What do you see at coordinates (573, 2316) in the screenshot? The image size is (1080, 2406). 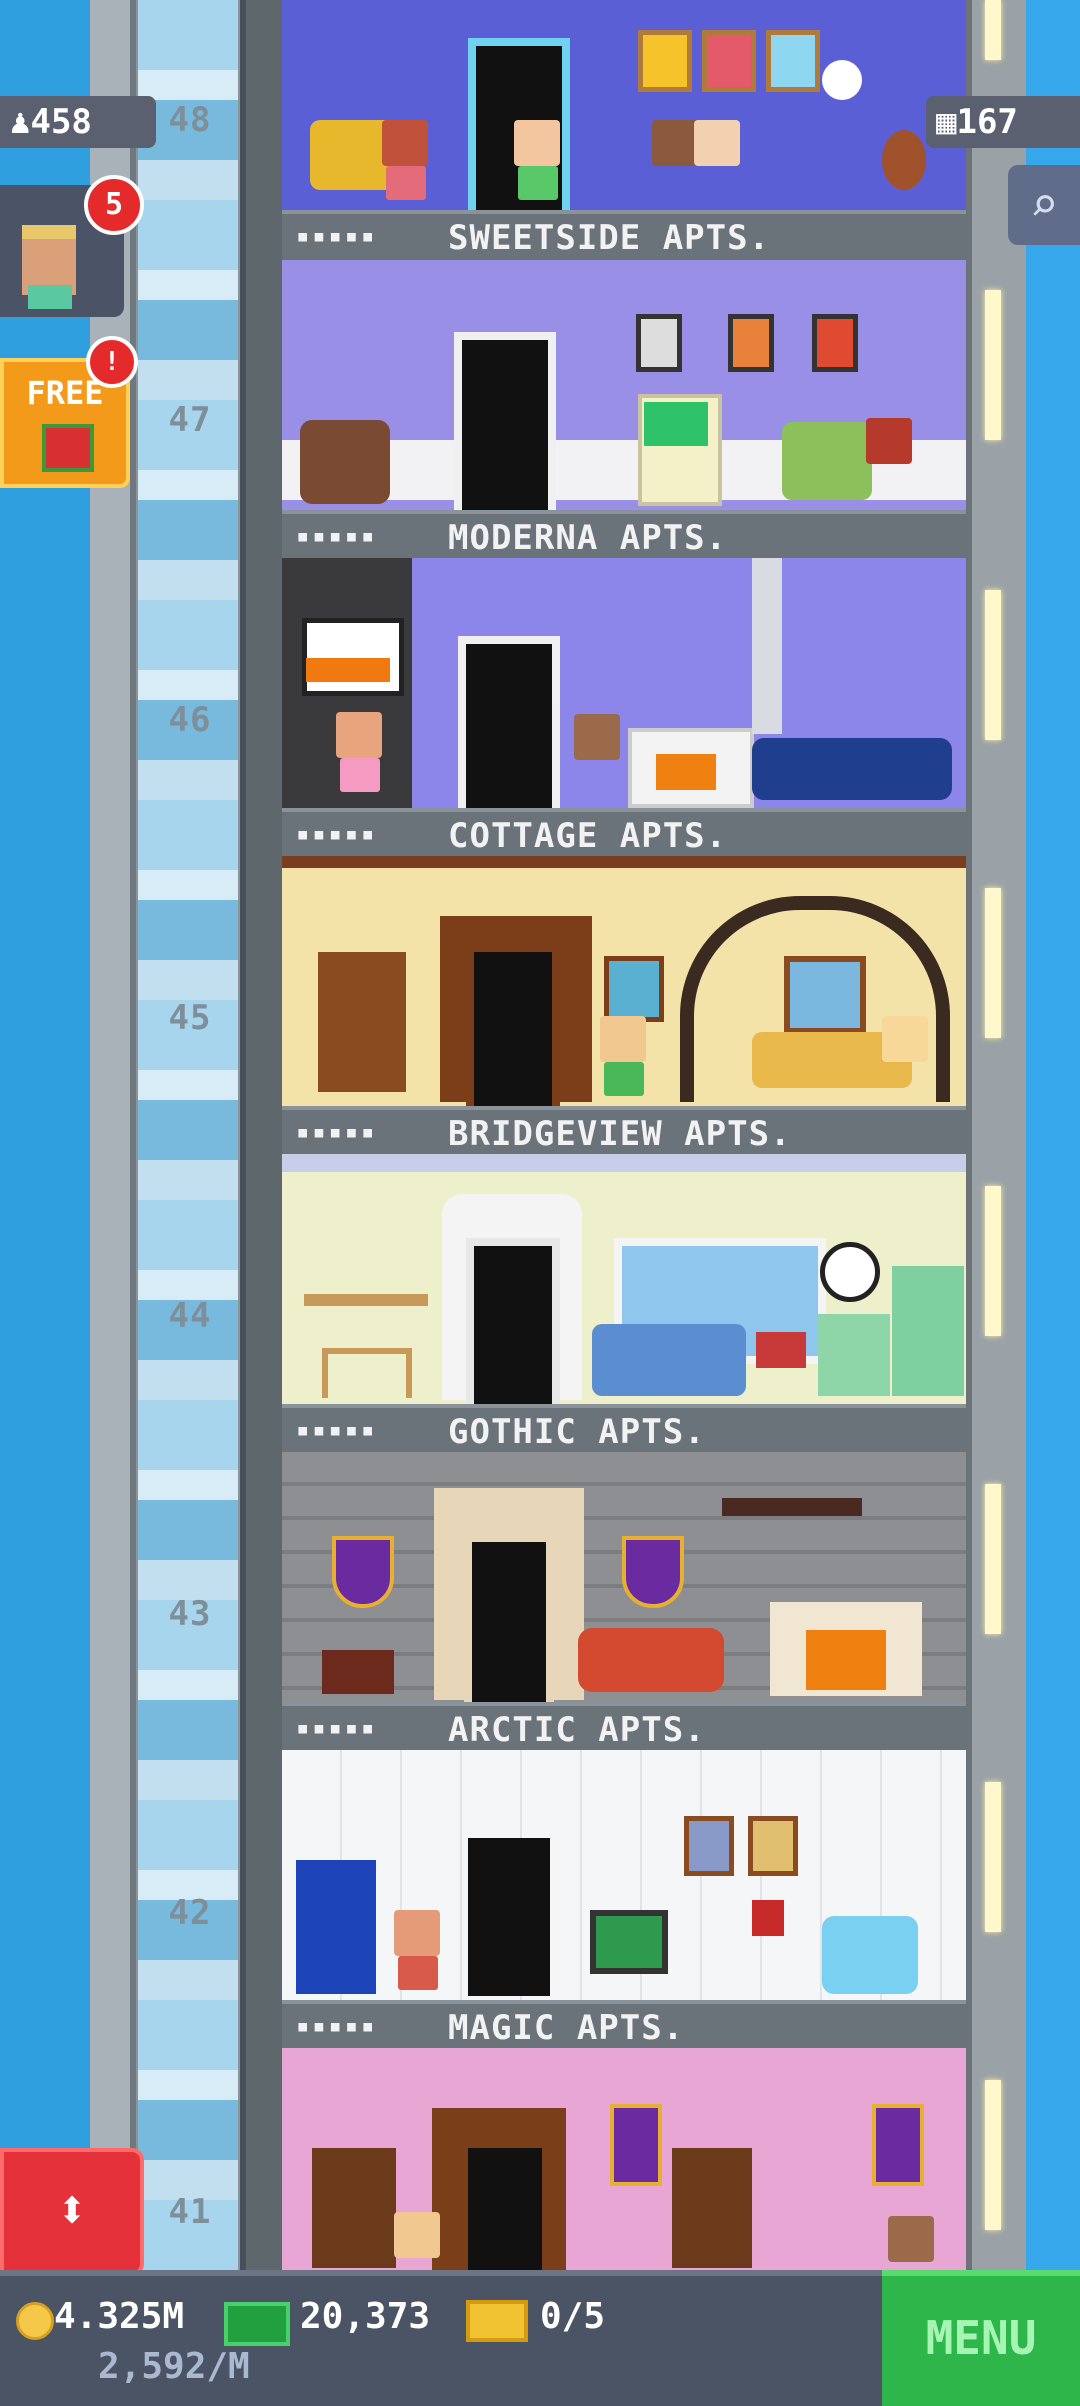 I see `tickets-value: 0/5` at bounding box center [573, 2316].